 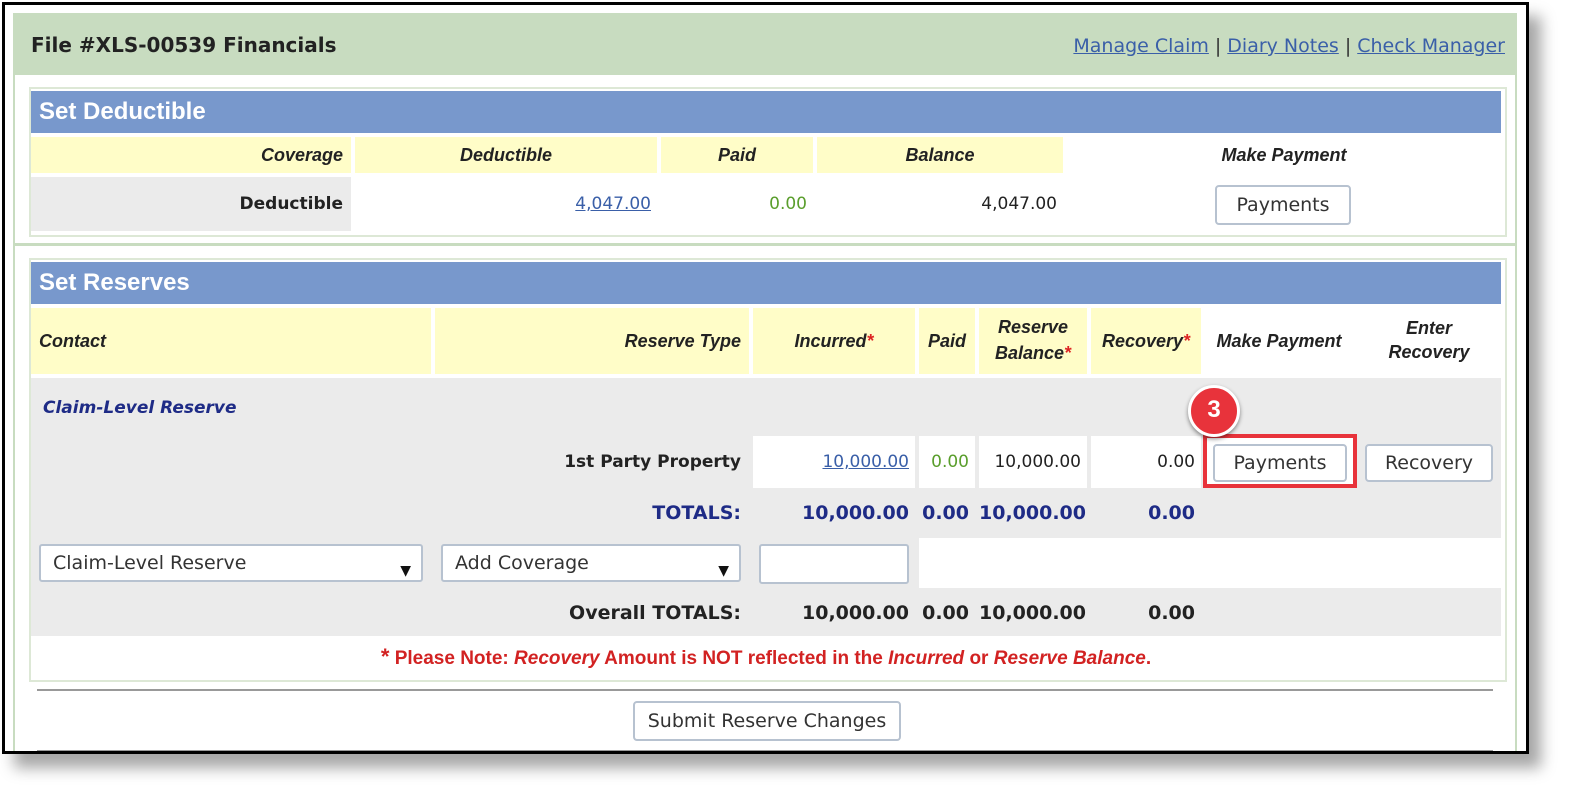 I want to click on incurred-amount-input, so click(x=834, y=564).